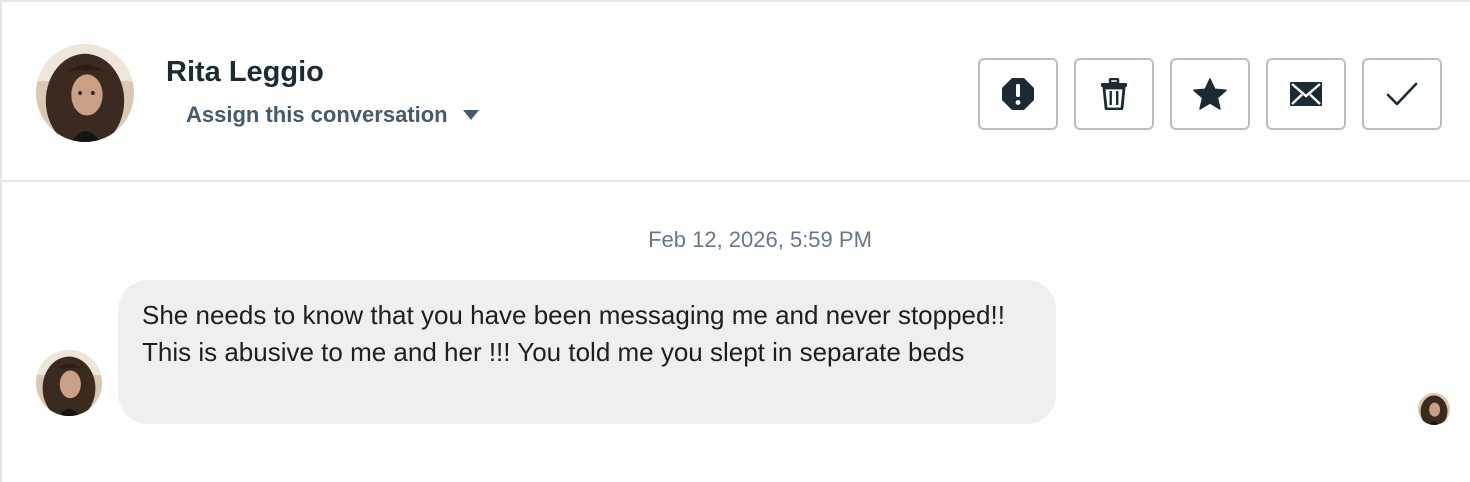 Image resolution: width=1470 pixels, height=482 pixels. Describe the element at coordinates (317, 114) in the screenshot. I see `assign-label: Assign this conversation` at that location.